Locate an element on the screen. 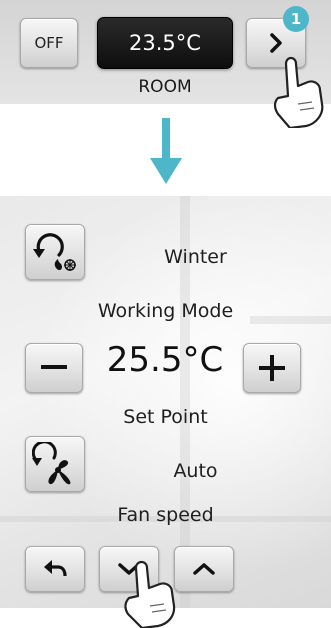 The image size is (331, 628). back-button is located at coordinates (55, 569).